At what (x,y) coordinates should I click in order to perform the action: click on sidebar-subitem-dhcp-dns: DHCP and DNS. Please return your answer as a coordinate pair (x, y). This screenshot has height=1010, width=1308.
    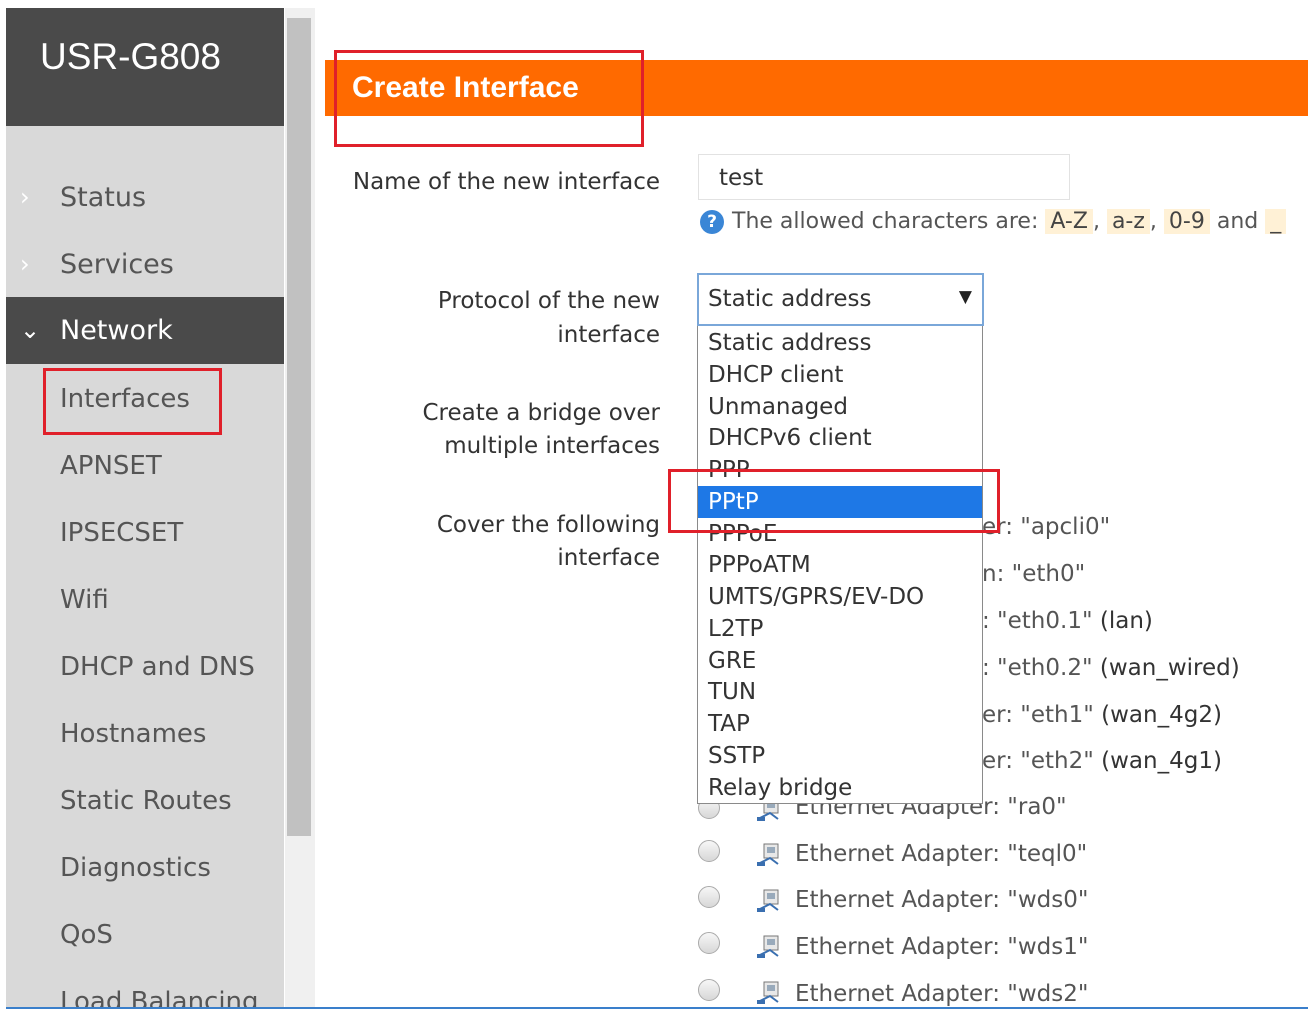
    Looking at the image, I should click on (157, 667).